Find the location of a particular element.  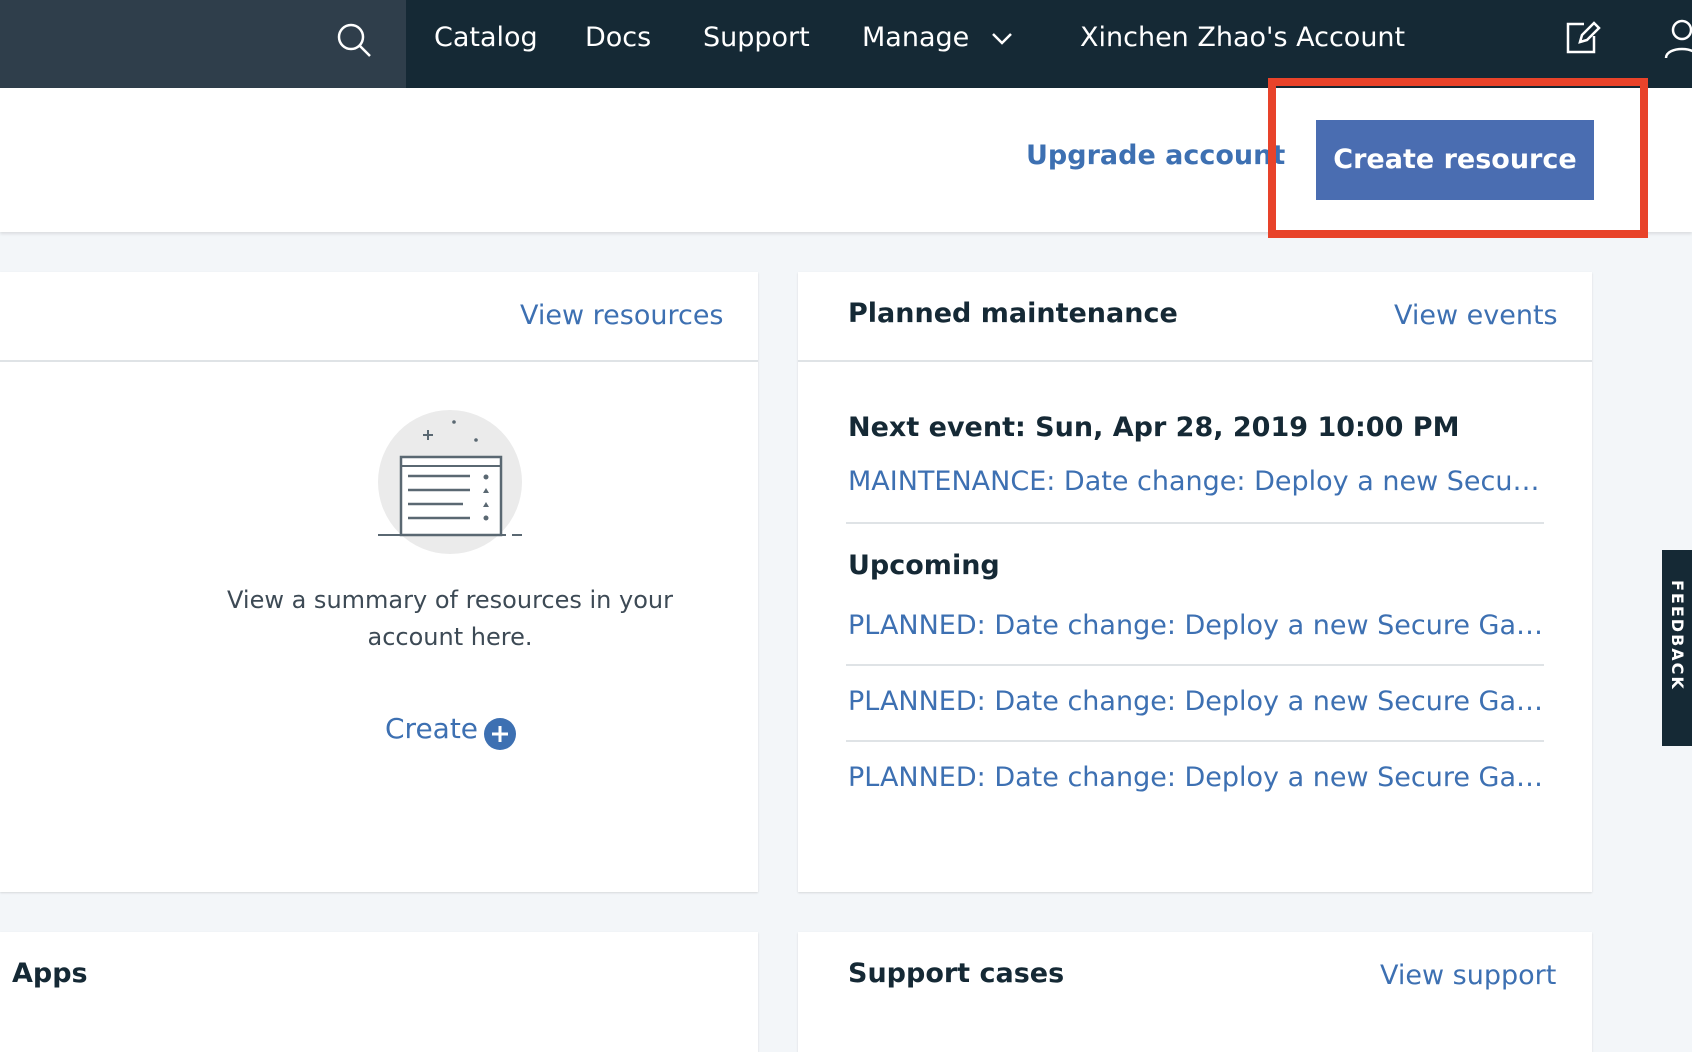

nav-support: Support is located at coordinates (756, 44).